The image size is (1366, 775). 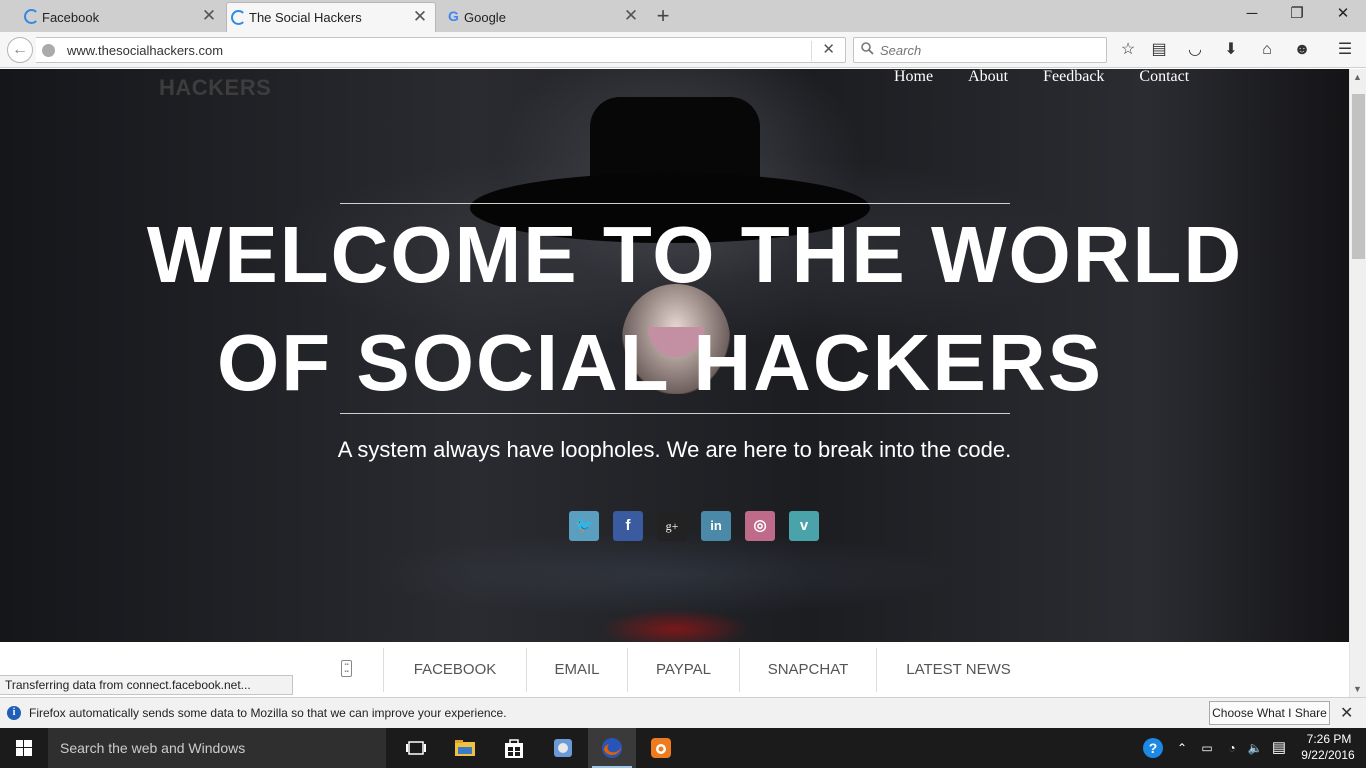 I want to click on taskbar-search-text: Search the web and Windows, so click(x=152, y=748).